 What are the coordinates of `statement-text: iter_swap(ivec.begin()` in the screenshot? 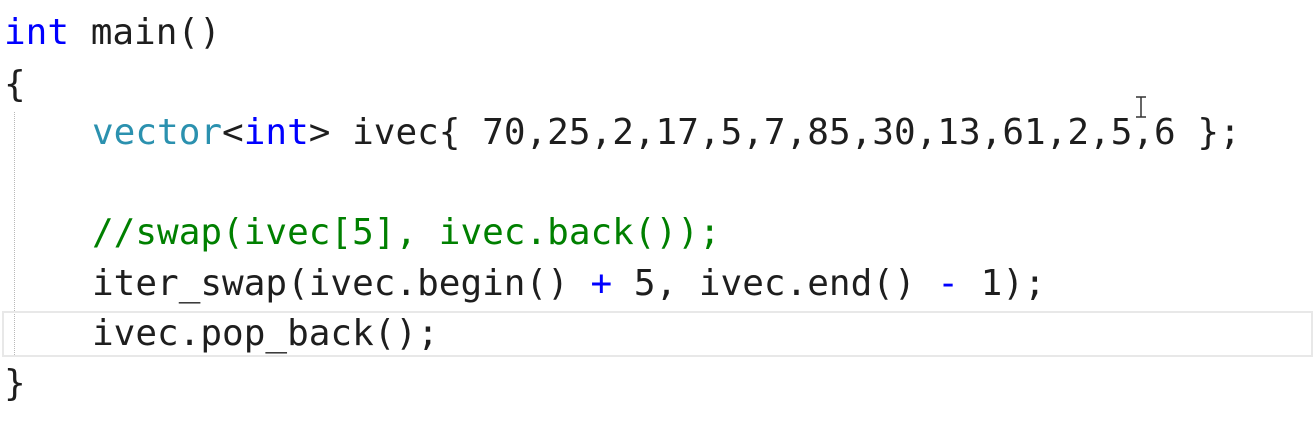 It's located at (341, 283).